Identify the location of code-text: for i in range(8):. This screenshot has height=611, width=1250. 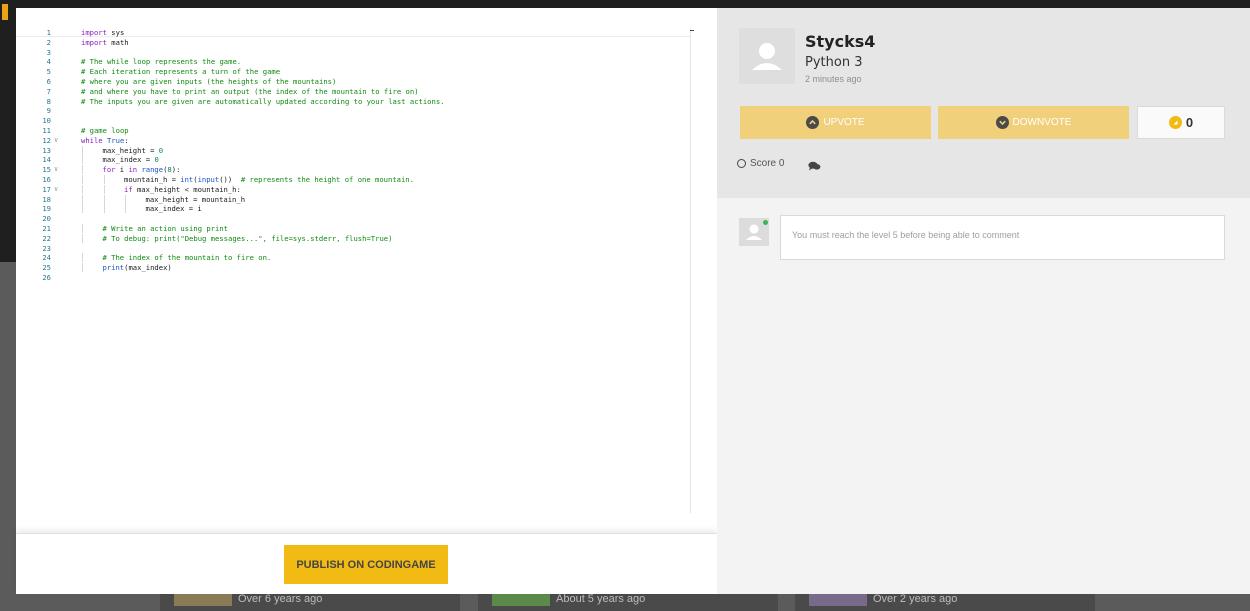
(142, 169).